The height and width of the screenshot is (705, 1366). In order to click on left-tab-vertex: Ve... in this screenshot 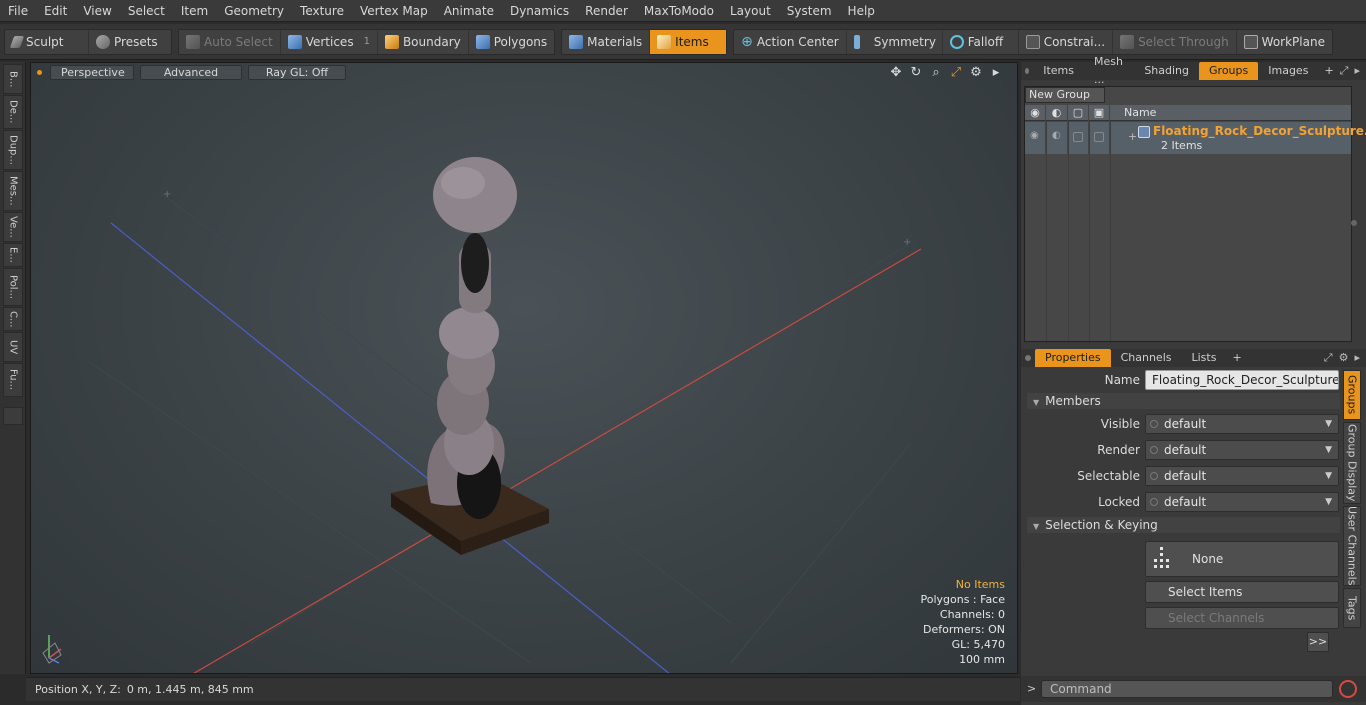, I will do `click(13, 227)`.